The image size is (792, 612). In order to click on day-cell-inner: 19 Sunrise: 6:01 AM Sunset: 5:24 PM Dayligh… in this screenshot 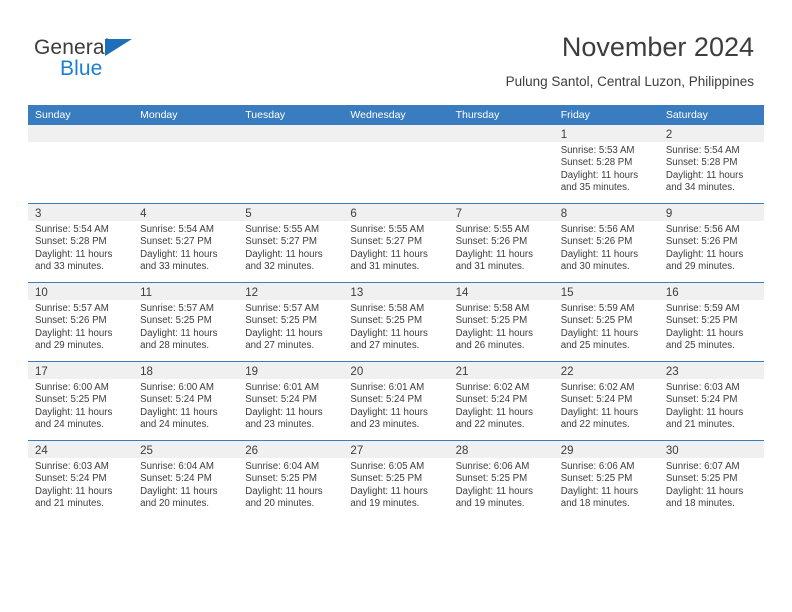, I will do `click(291, 401)`.